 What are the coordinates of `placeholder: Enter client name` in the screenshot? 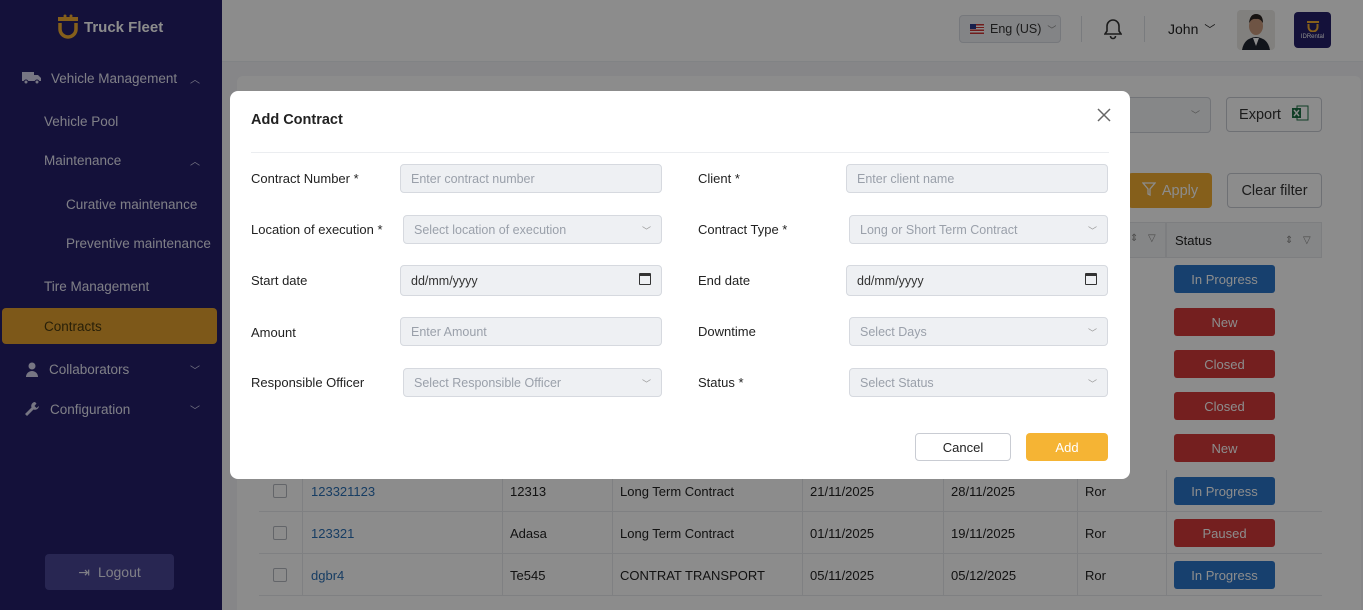 It's located at (906, 178).